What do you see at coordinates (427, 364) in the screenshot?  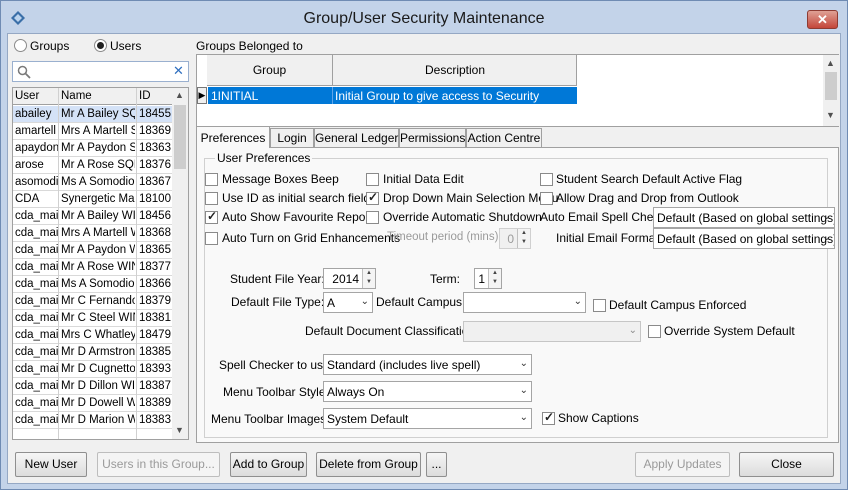 I see `spell-checker-select: Standard (includes live spell) ⌄` at bounding box center [427, 364].